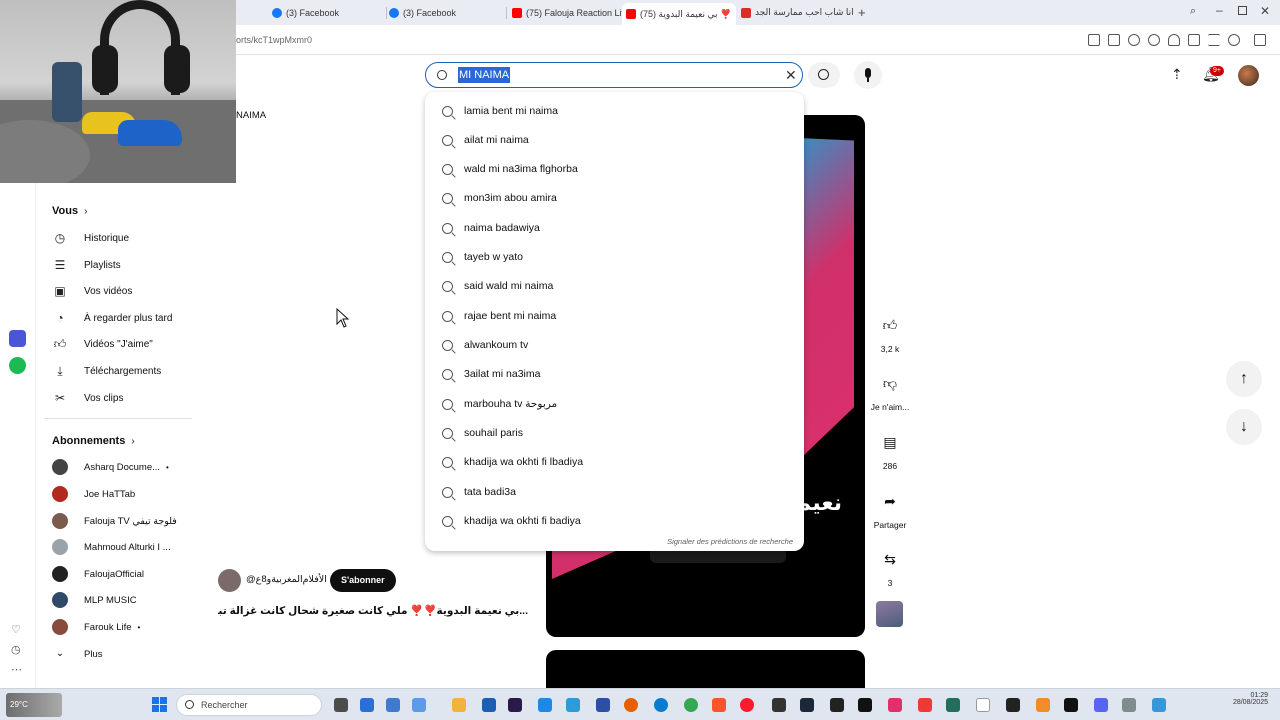  What do you see at coordinates (249, 705) in the screenshot?
I see `taskbar-search: Rechercher` at bounding box center [249, 705].